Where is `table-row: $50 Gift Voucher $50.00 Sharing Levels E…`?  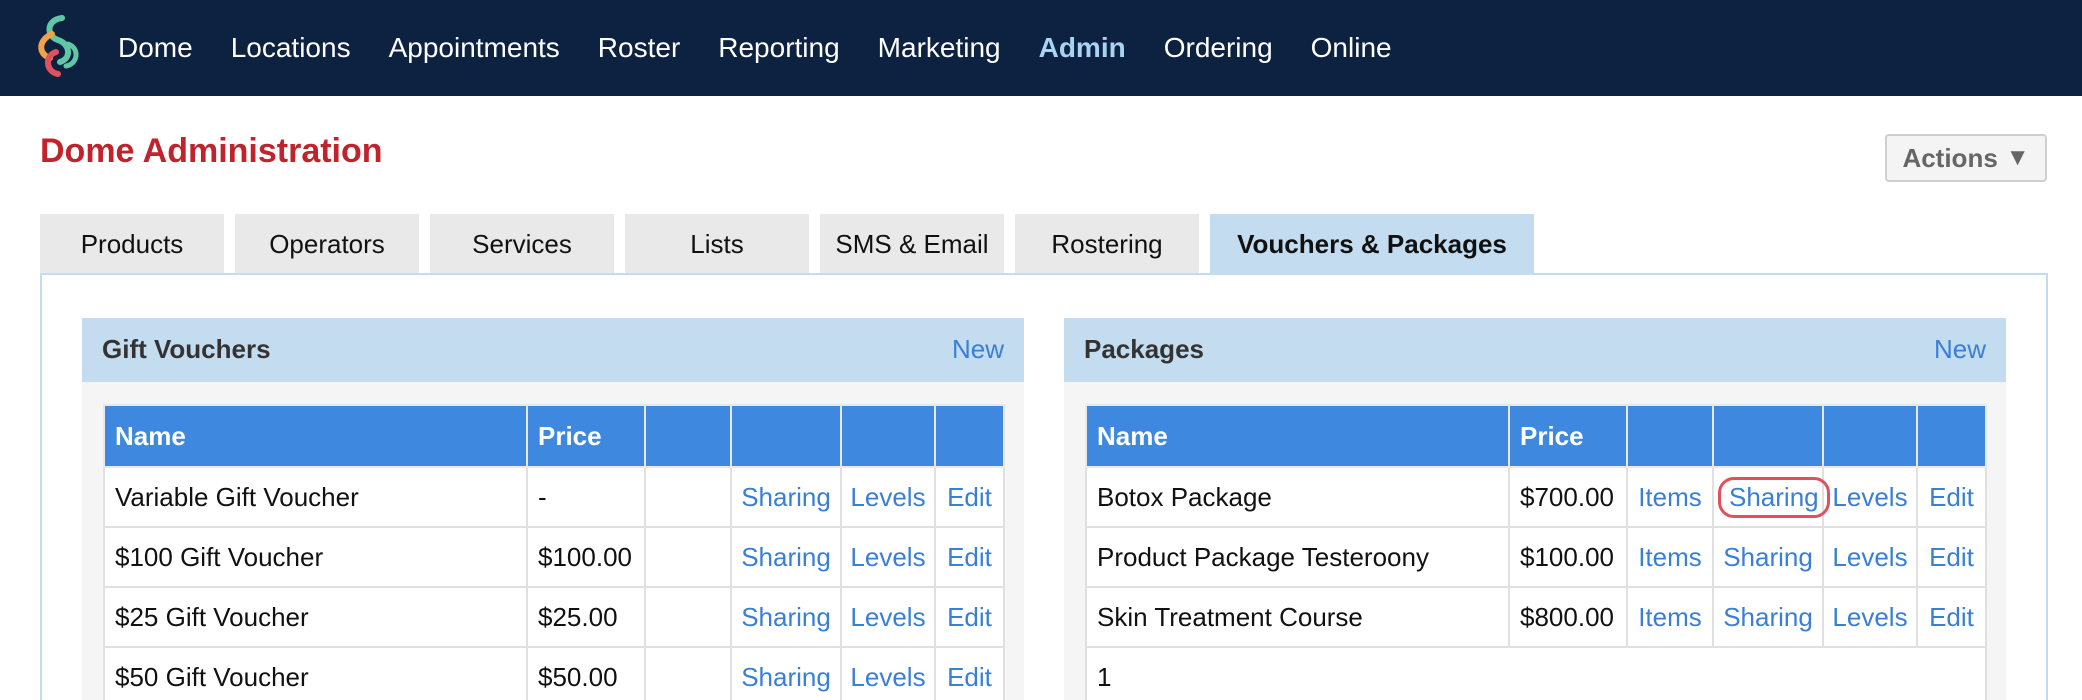 table-row: $50 Gift Voucher $50.00 Sharing Levels E… is located at coordinates (554, 673).